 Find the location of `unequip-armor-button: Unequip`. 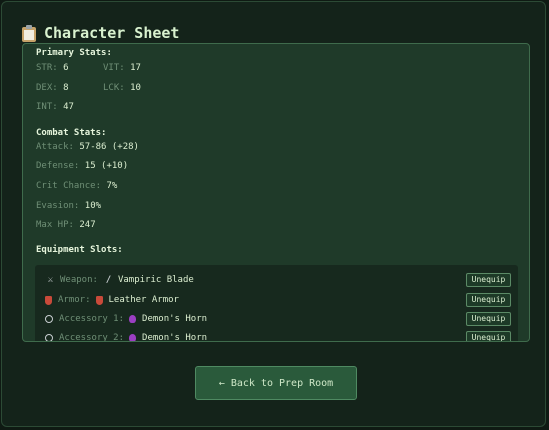

unequip-armor-button: Unequip is located at coordinates (488, 300).